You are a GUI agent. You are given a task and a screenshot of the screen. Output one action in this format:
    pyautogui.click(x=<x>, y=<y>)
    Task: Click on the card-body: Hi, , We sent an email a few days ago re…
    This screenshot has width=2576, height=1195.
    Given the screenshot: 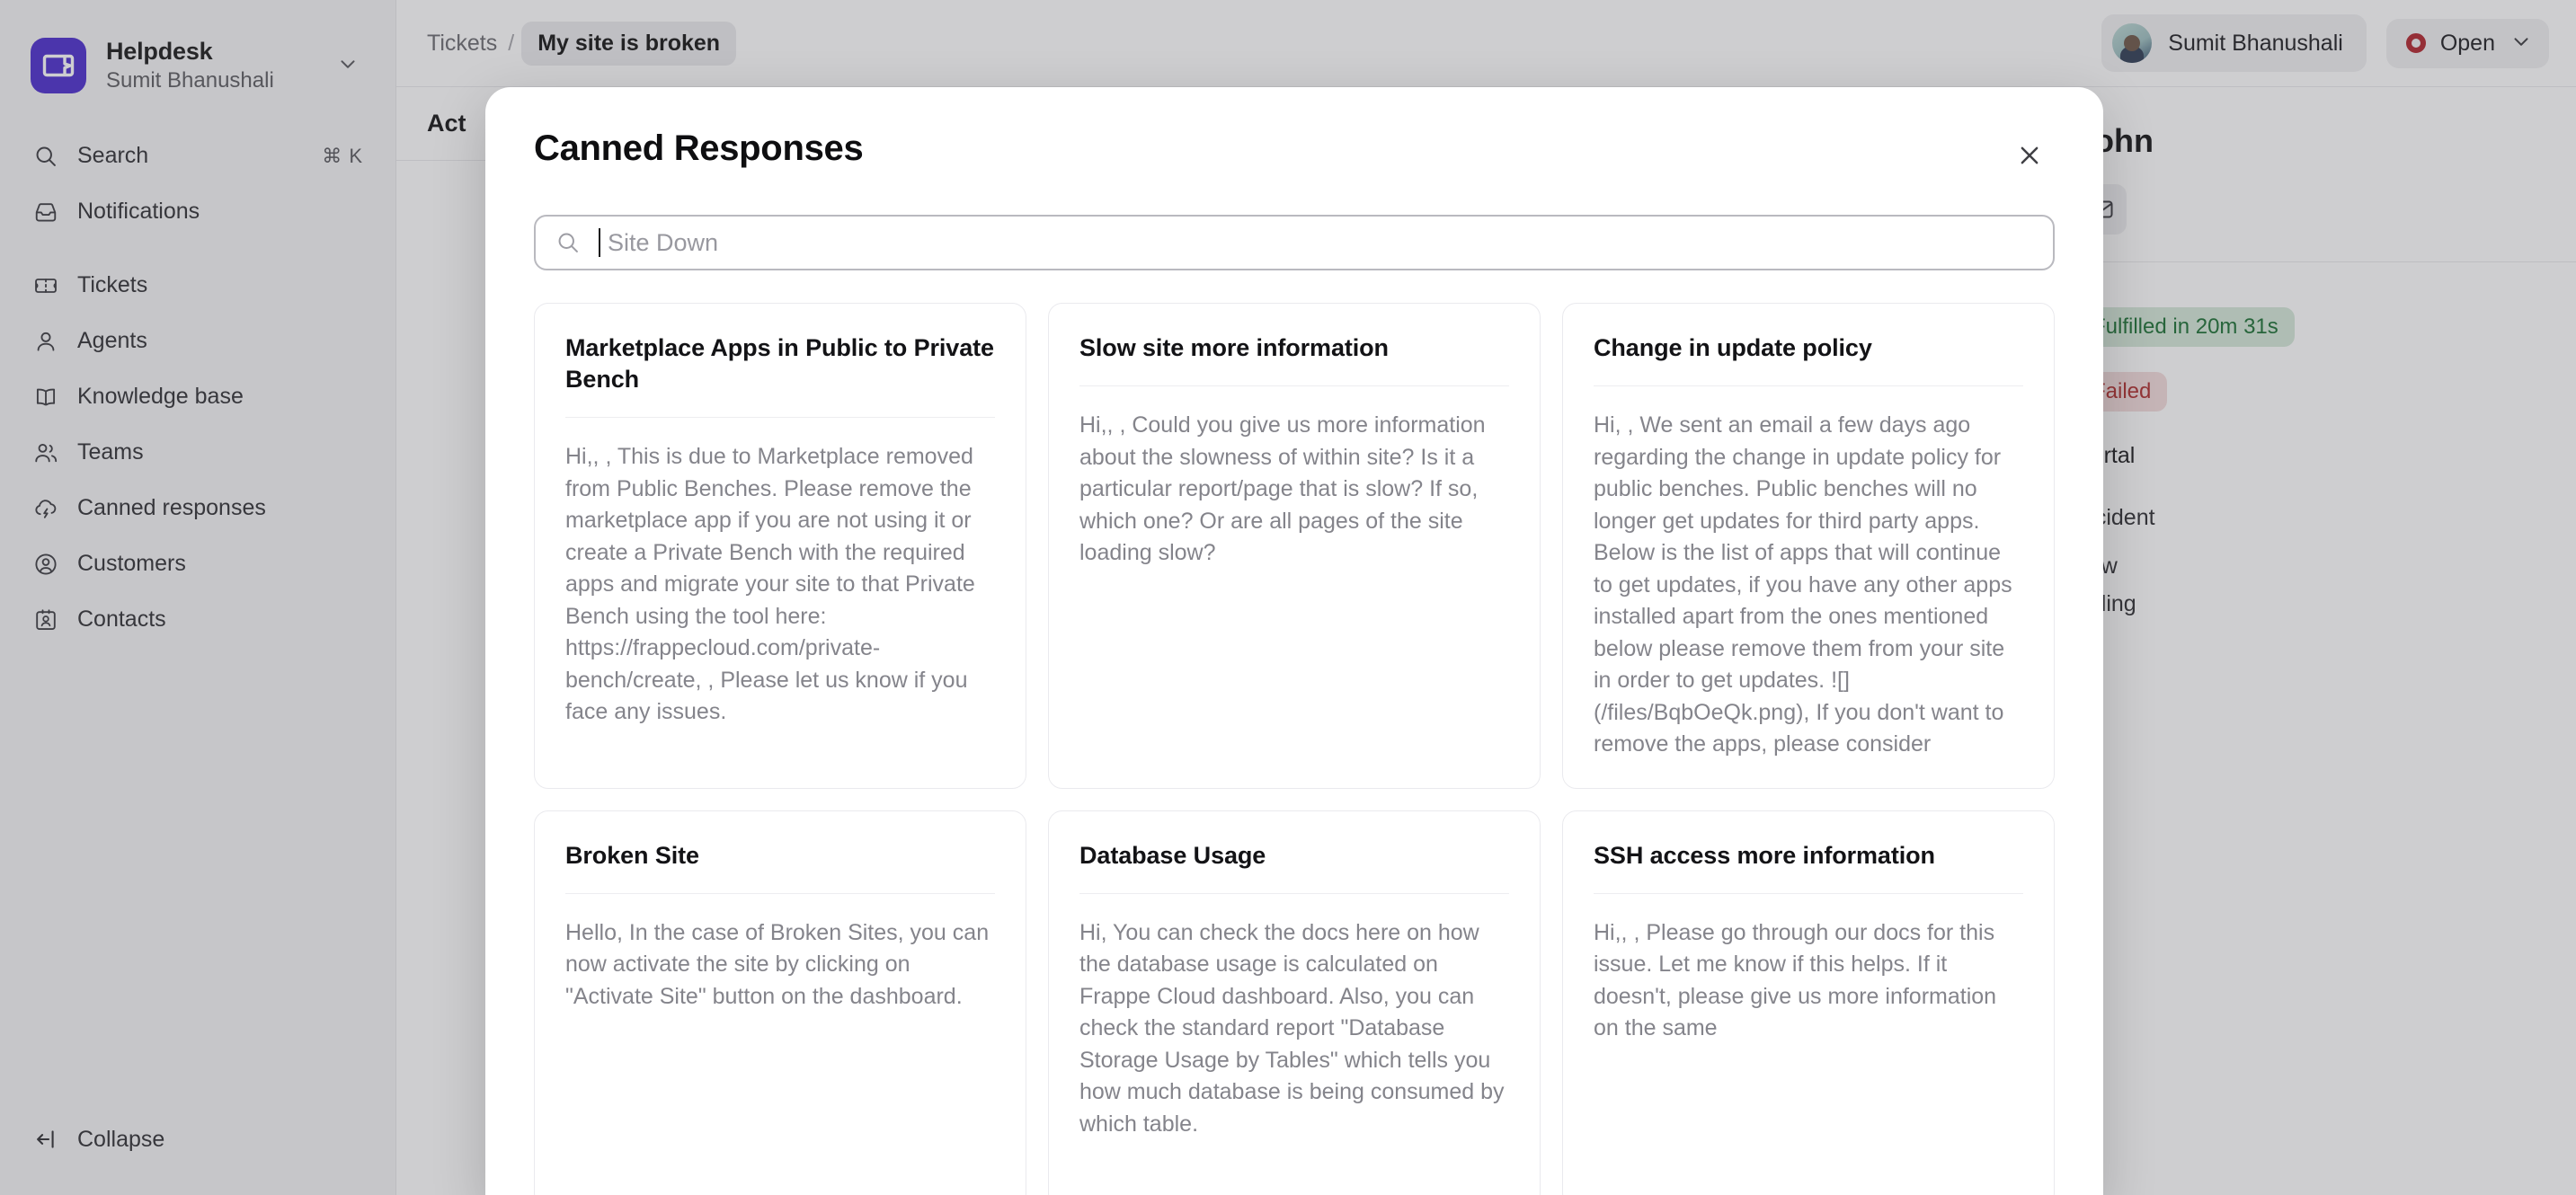 What is the action you would take?
    pyautogui.click(x=1803, y=584)
    